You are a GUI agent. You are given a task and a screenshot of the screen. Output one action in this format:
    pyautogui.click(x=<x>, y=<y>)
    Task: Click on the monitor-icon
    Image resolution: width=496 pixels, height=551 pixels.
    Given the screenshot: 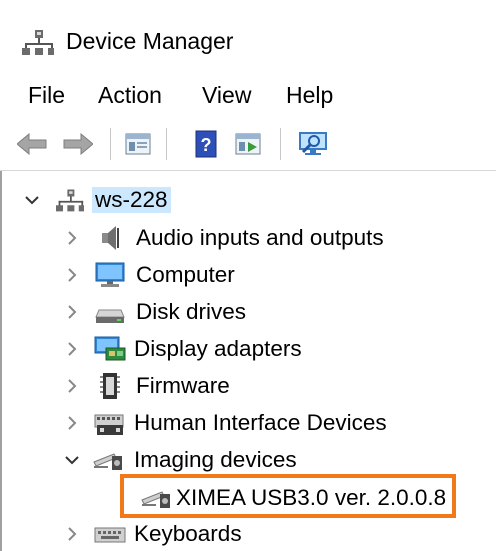 What is the action you would take?
    pyautogui.click(x=110, y=275)
    